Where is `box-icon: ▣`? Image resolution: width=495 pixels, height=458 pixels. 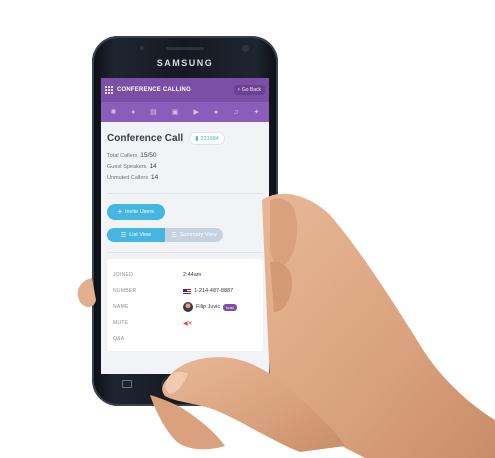 box-icon: ▣ is located at coordinates (175, 112).